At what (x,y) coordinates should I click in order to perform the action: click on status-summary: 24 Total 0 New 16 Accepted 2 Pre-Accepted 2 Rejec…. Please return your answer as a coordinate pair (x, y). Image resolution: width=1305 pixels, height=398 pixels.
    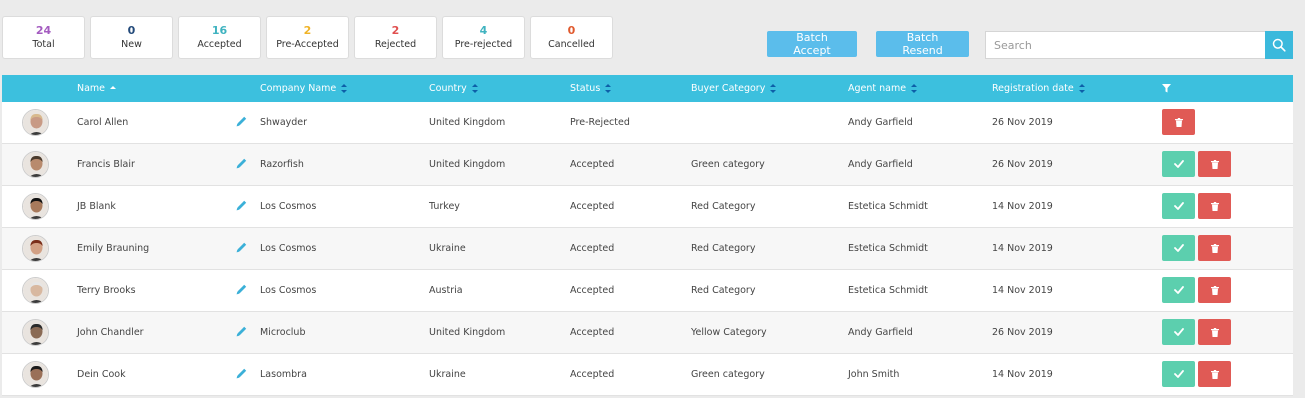
    Looking at the image, I should click on (310, 37).